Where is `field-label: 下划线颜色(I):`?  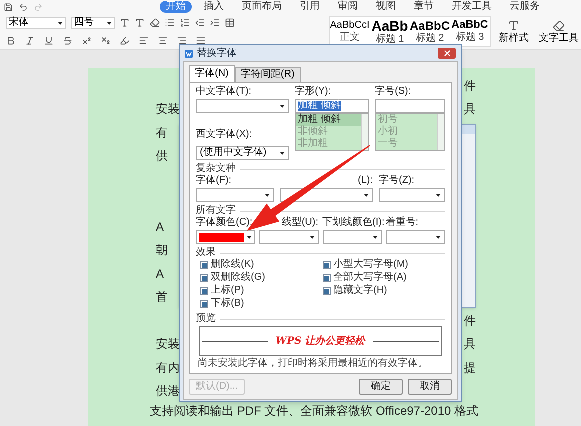
field-label: 下划线颜色(I): is located at coordinates (353, 223).